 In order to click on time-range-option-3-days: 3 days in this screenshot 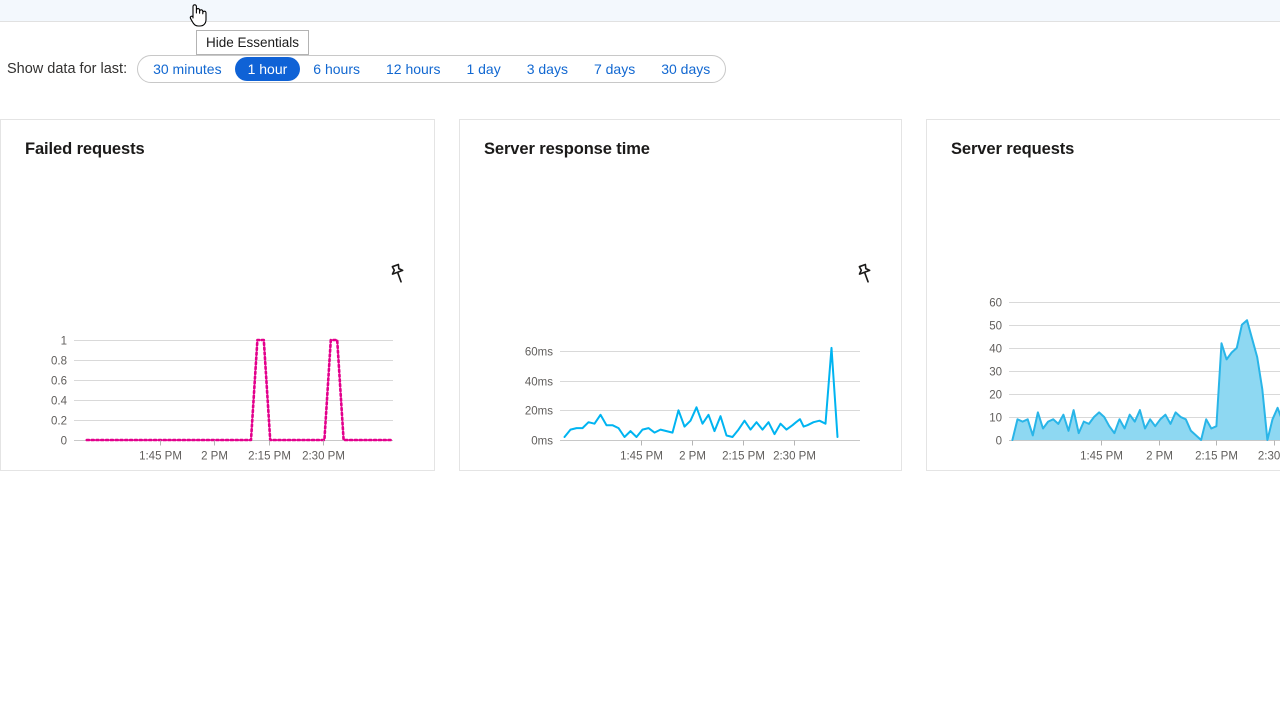, I will do `click(547, 69)`.